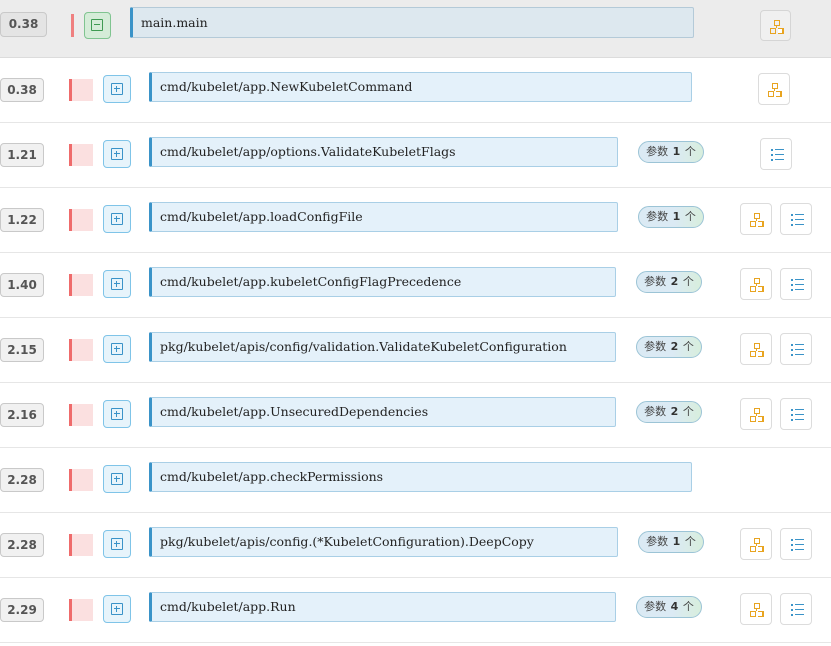 Image resolution: width=831 pixels, height=646 pixels. Describe the element at coordinates (22, 610) in the screenshot. I see `elapsed-time-badge: 2.29` at that location.